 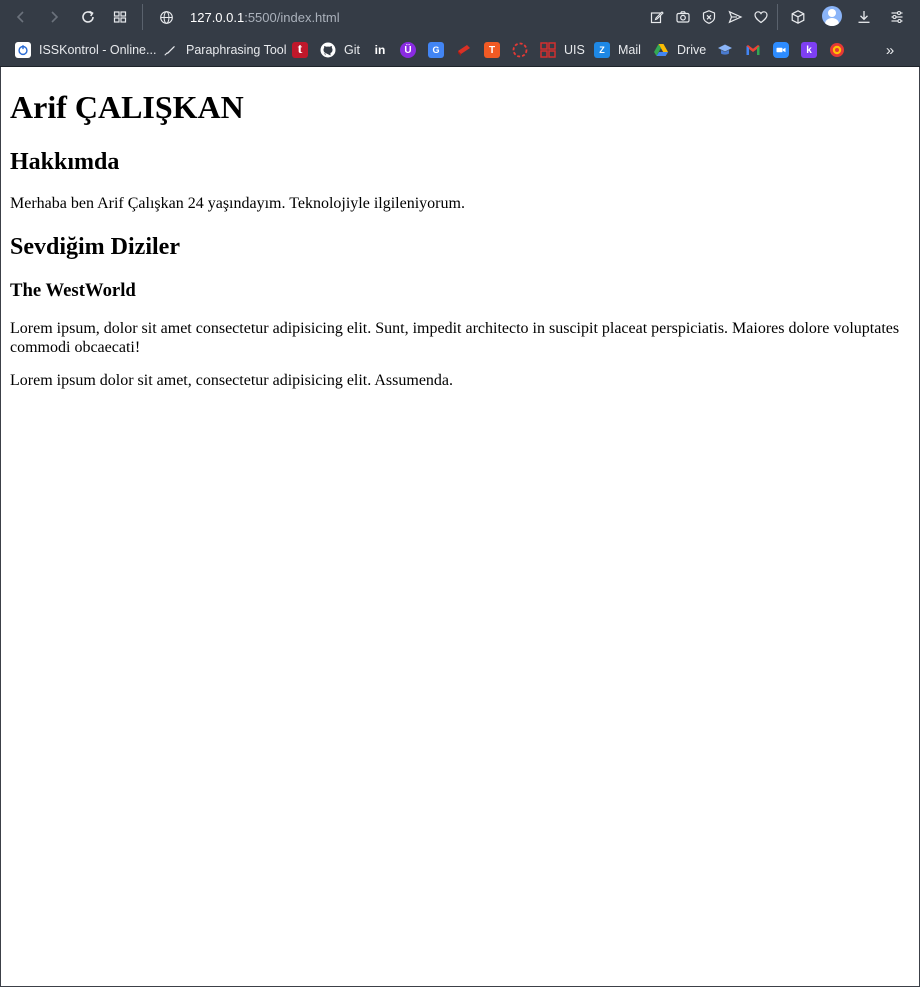 I want to click on download-icon, so click(x=864, y=17).